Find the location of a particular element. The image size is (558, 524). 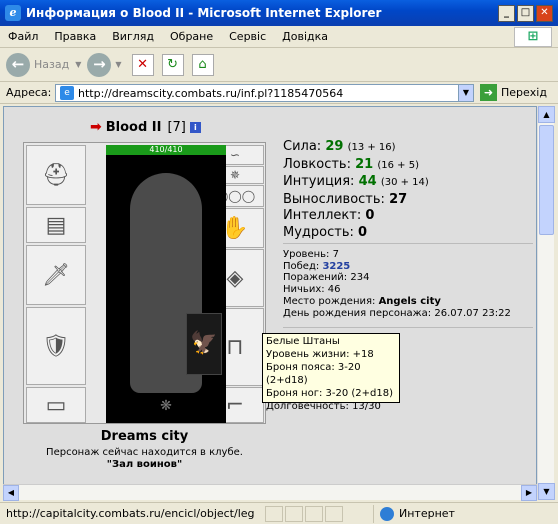

character-name: Blood II is located at coordinates (133, 127).